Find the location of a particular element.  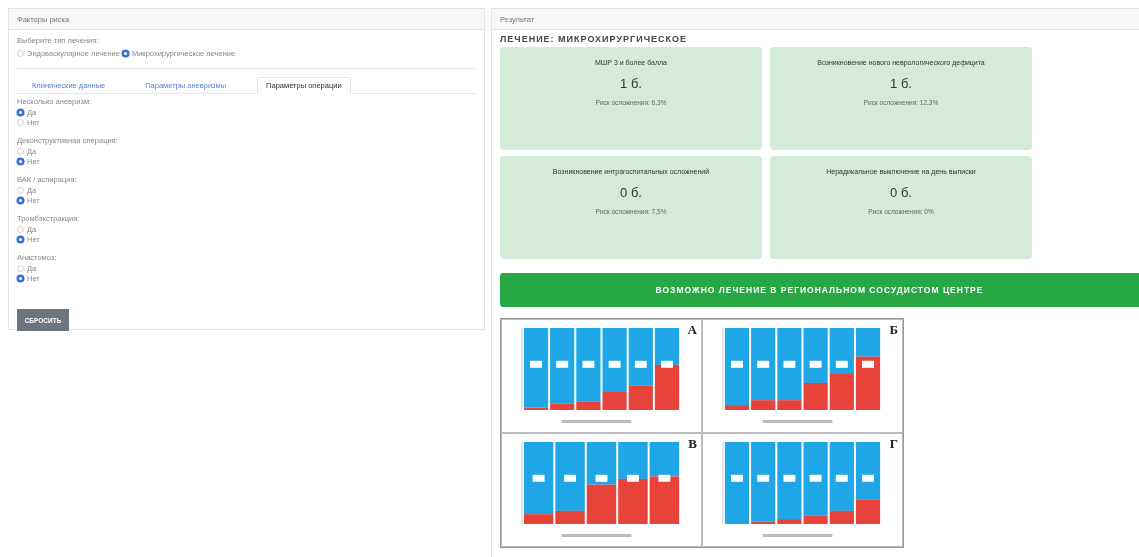

panel-letter: А is located at coordinates (692, 330).